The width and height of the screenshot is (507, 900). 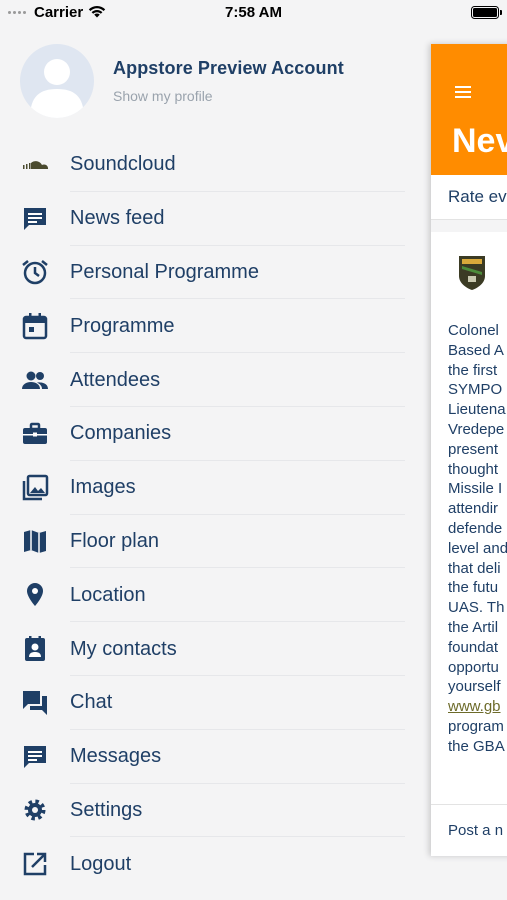 What do you see at coordinates (115, 379) in the screenshot?
I see `menu-label: Attendees` at bounding box center [115, 379].